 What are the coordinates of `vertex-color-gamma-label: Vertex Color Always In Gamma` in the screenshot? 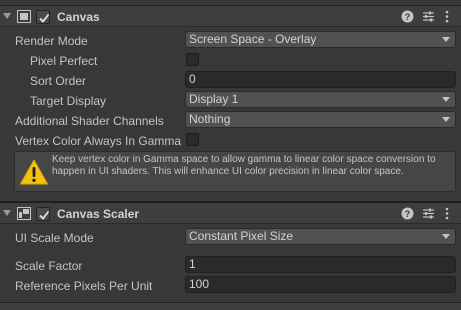 It's located at (98, 141).